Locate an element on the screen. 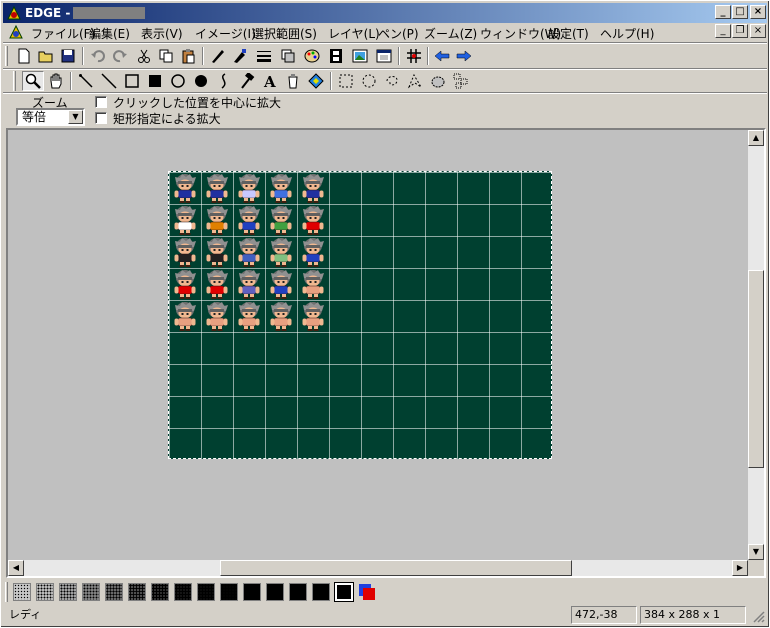 This screenshot has width=770, height=628. scroll-down-icon: ▼ is located at coordinates (756, 552).